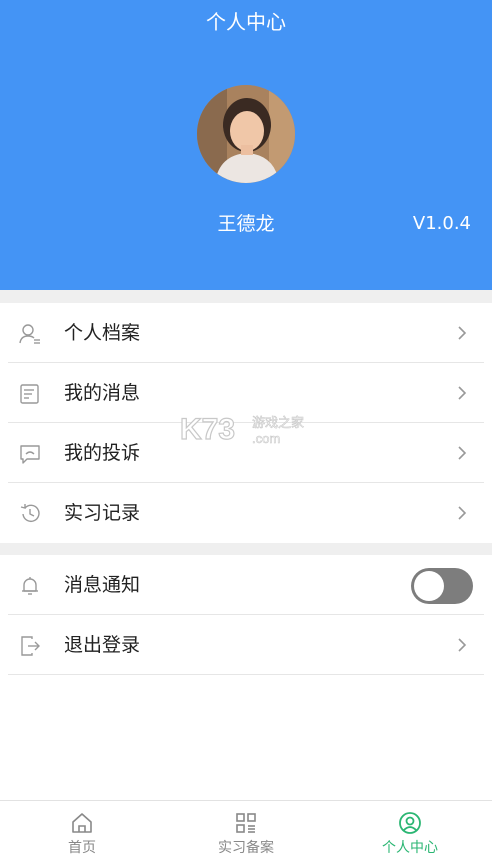 This screenshot has height=858, width=492. What do you see at coordinates (30, 586) in the screenshot?
I see `bell-icon` at bounding box center [30, 586].